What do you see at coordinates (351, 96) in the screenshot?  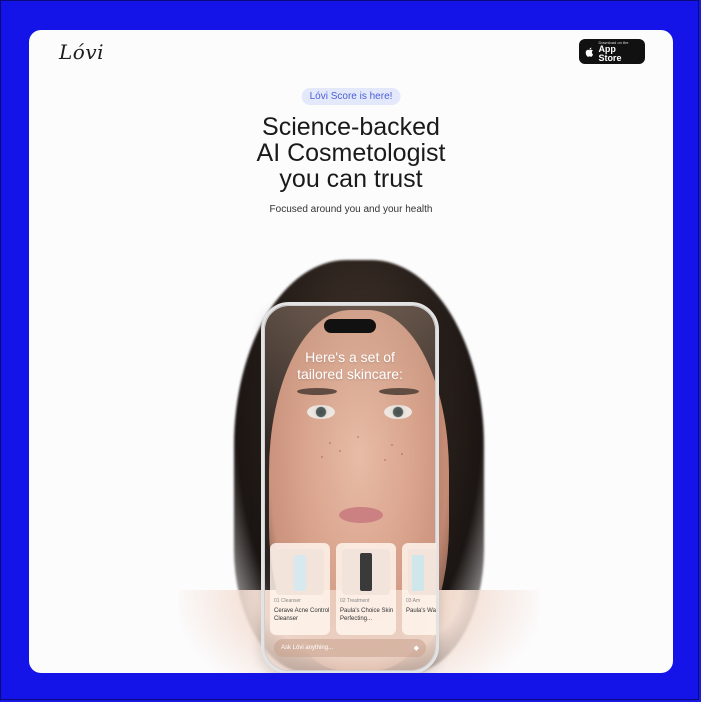 I see `lovi-score-badge: Lóvi Score is here!` at bounding box center [351, 96].